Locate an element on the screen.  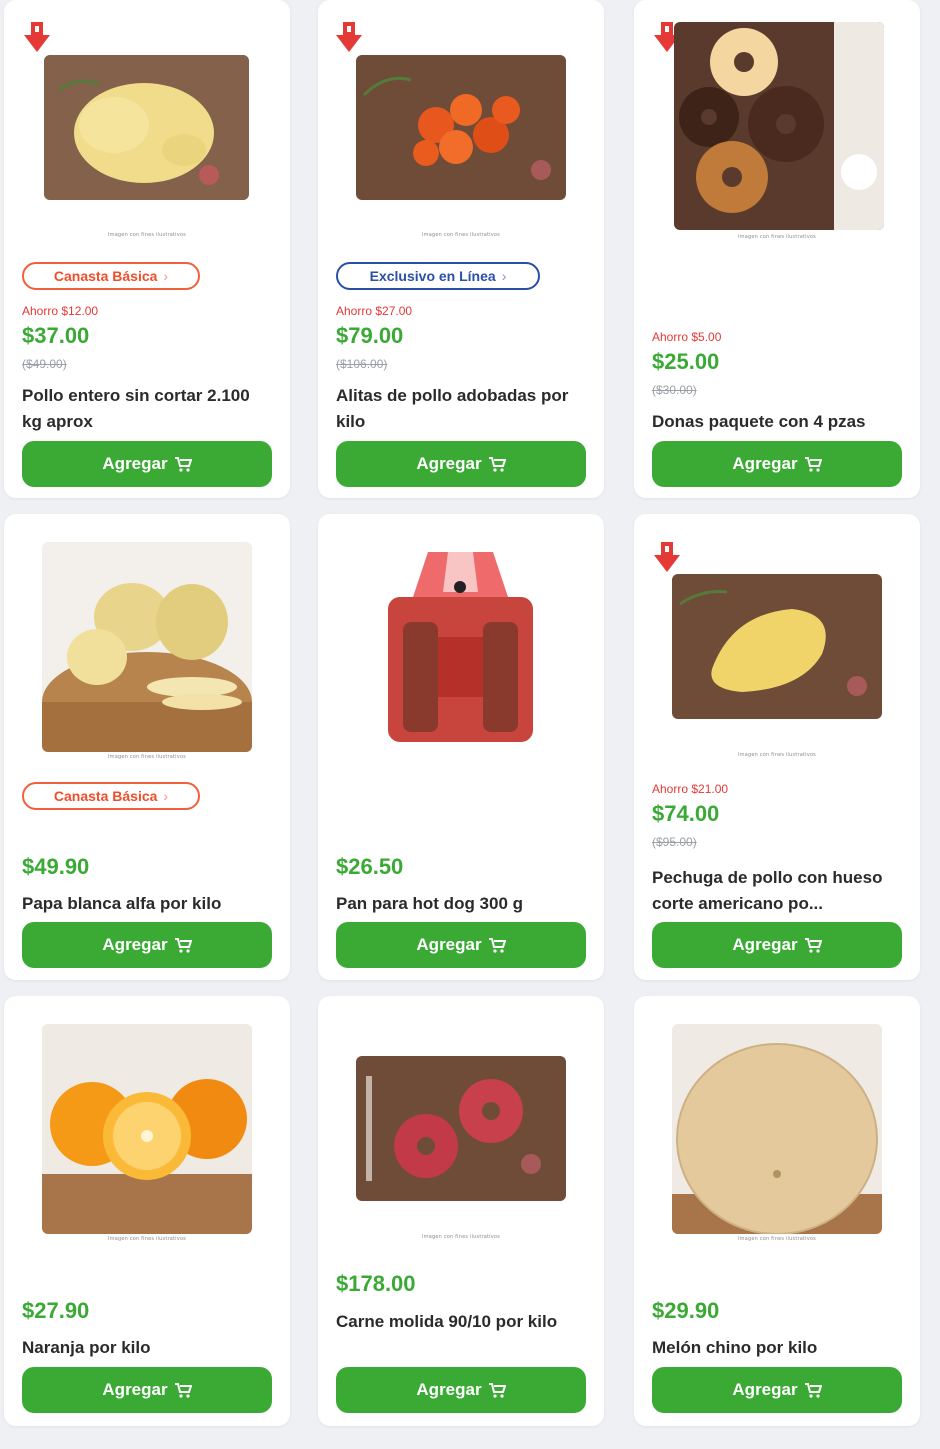
saving-text: Ahorro $21.00 is located at coordinates (690, 789).